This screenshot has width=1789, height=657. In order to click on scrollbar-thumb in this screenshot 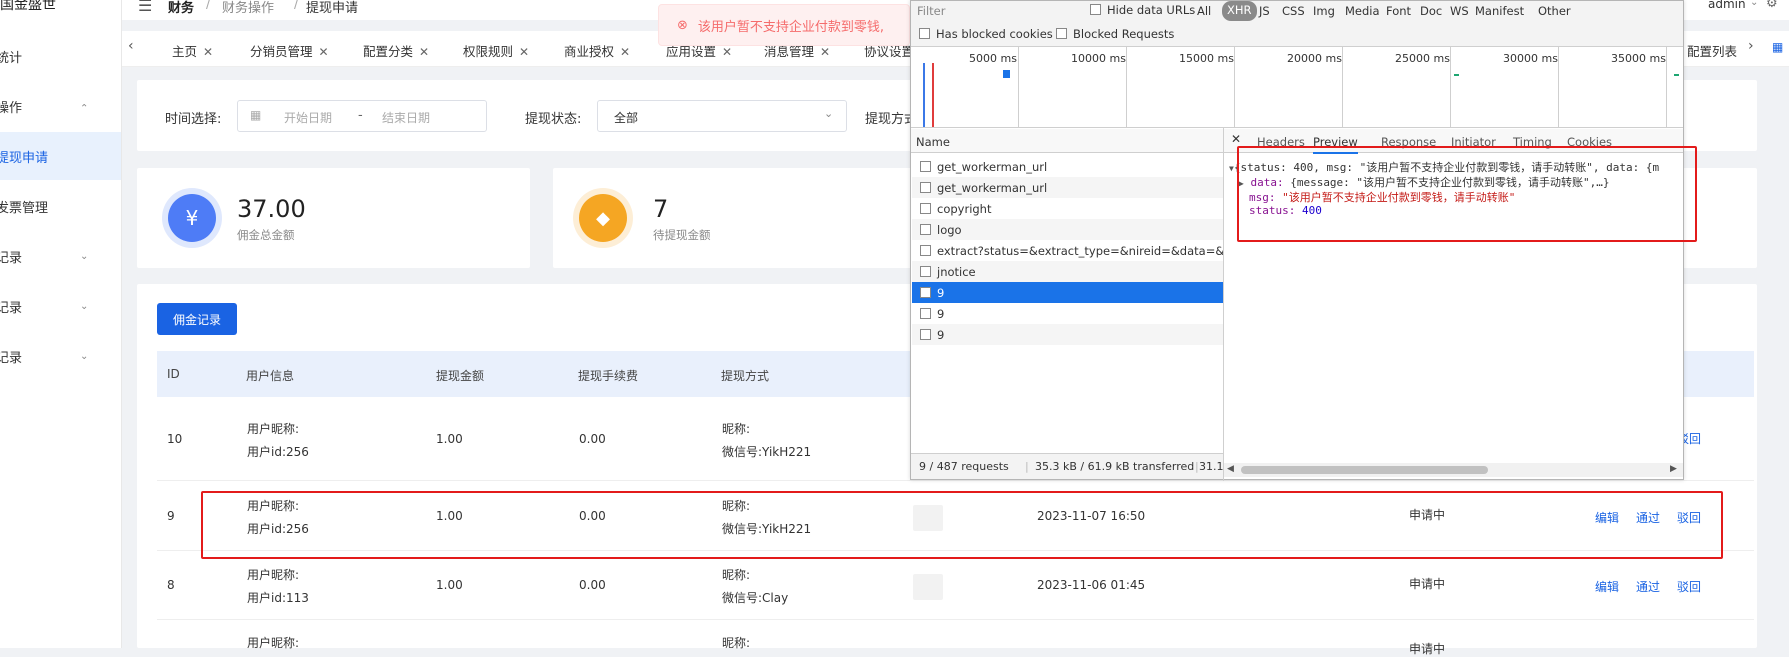, I will do `click(1364, 470)`.